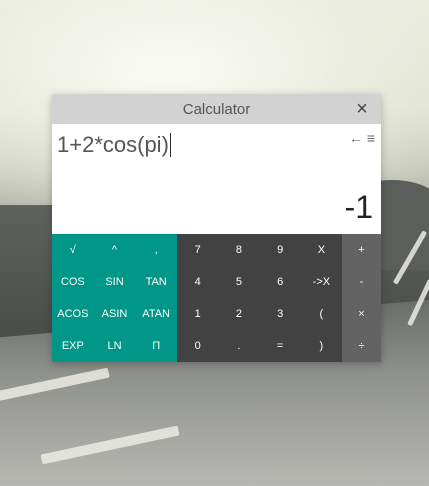  I want to click on menu-icon: ≡, so click(371, 138).